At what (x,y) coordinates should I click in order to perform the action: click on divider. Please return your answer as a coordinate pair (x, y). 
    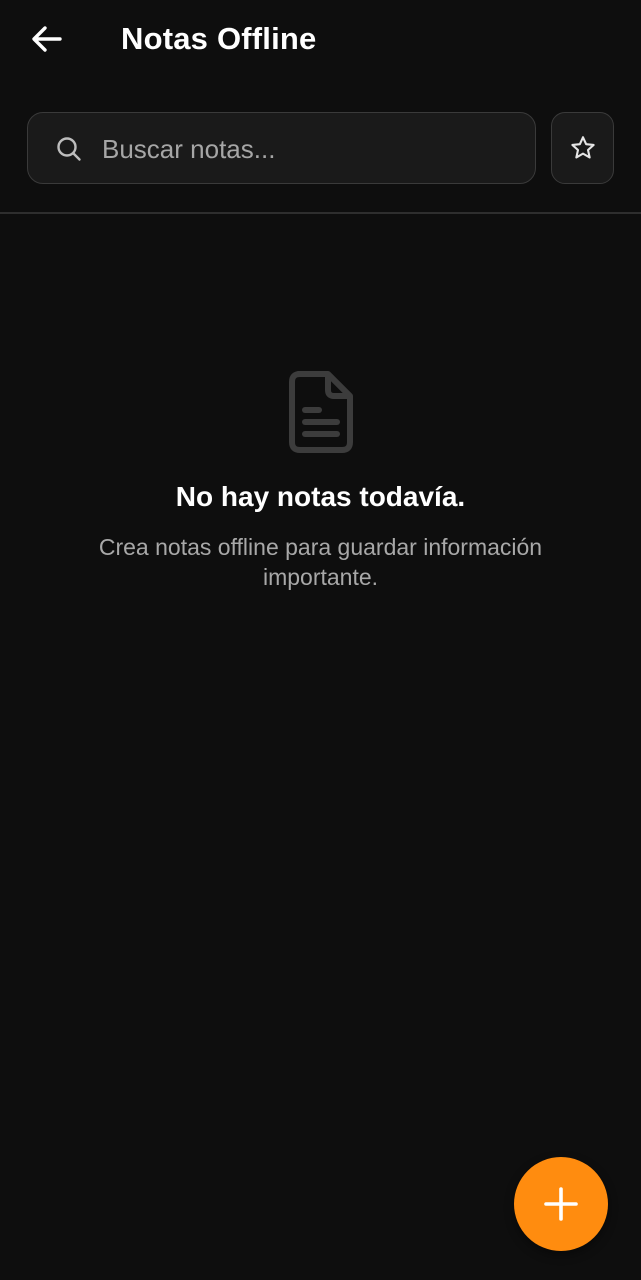
    Looking at the image, I should click on (320, 213).